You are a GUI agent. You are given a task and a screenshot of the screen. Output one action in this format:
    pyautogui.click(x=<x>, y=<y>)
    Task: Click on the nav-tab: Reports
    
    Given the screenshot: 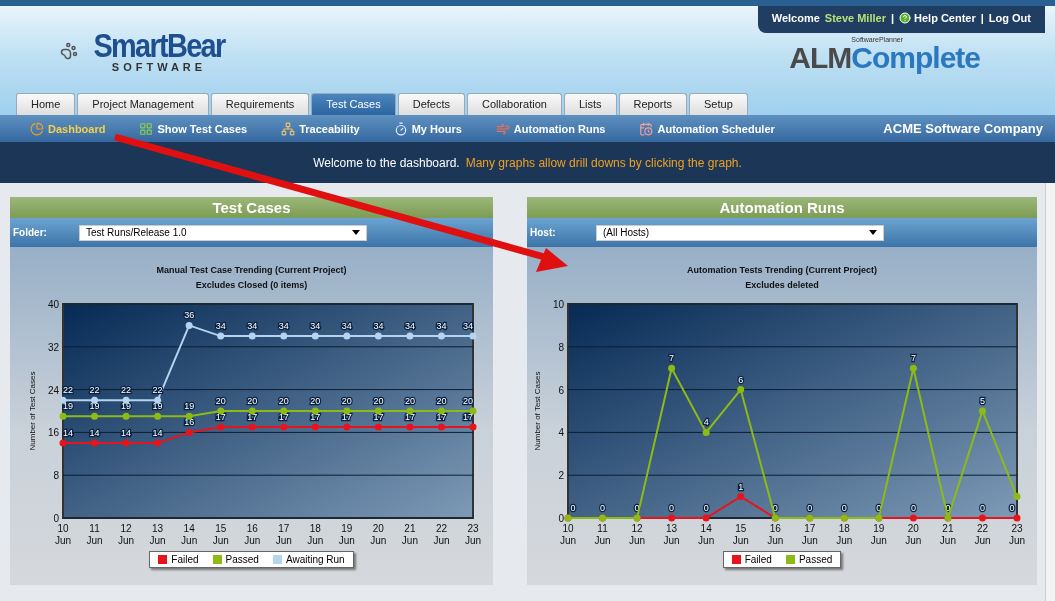 What is the action you would take?
    pyautogui.click(x=653, y=104)
    